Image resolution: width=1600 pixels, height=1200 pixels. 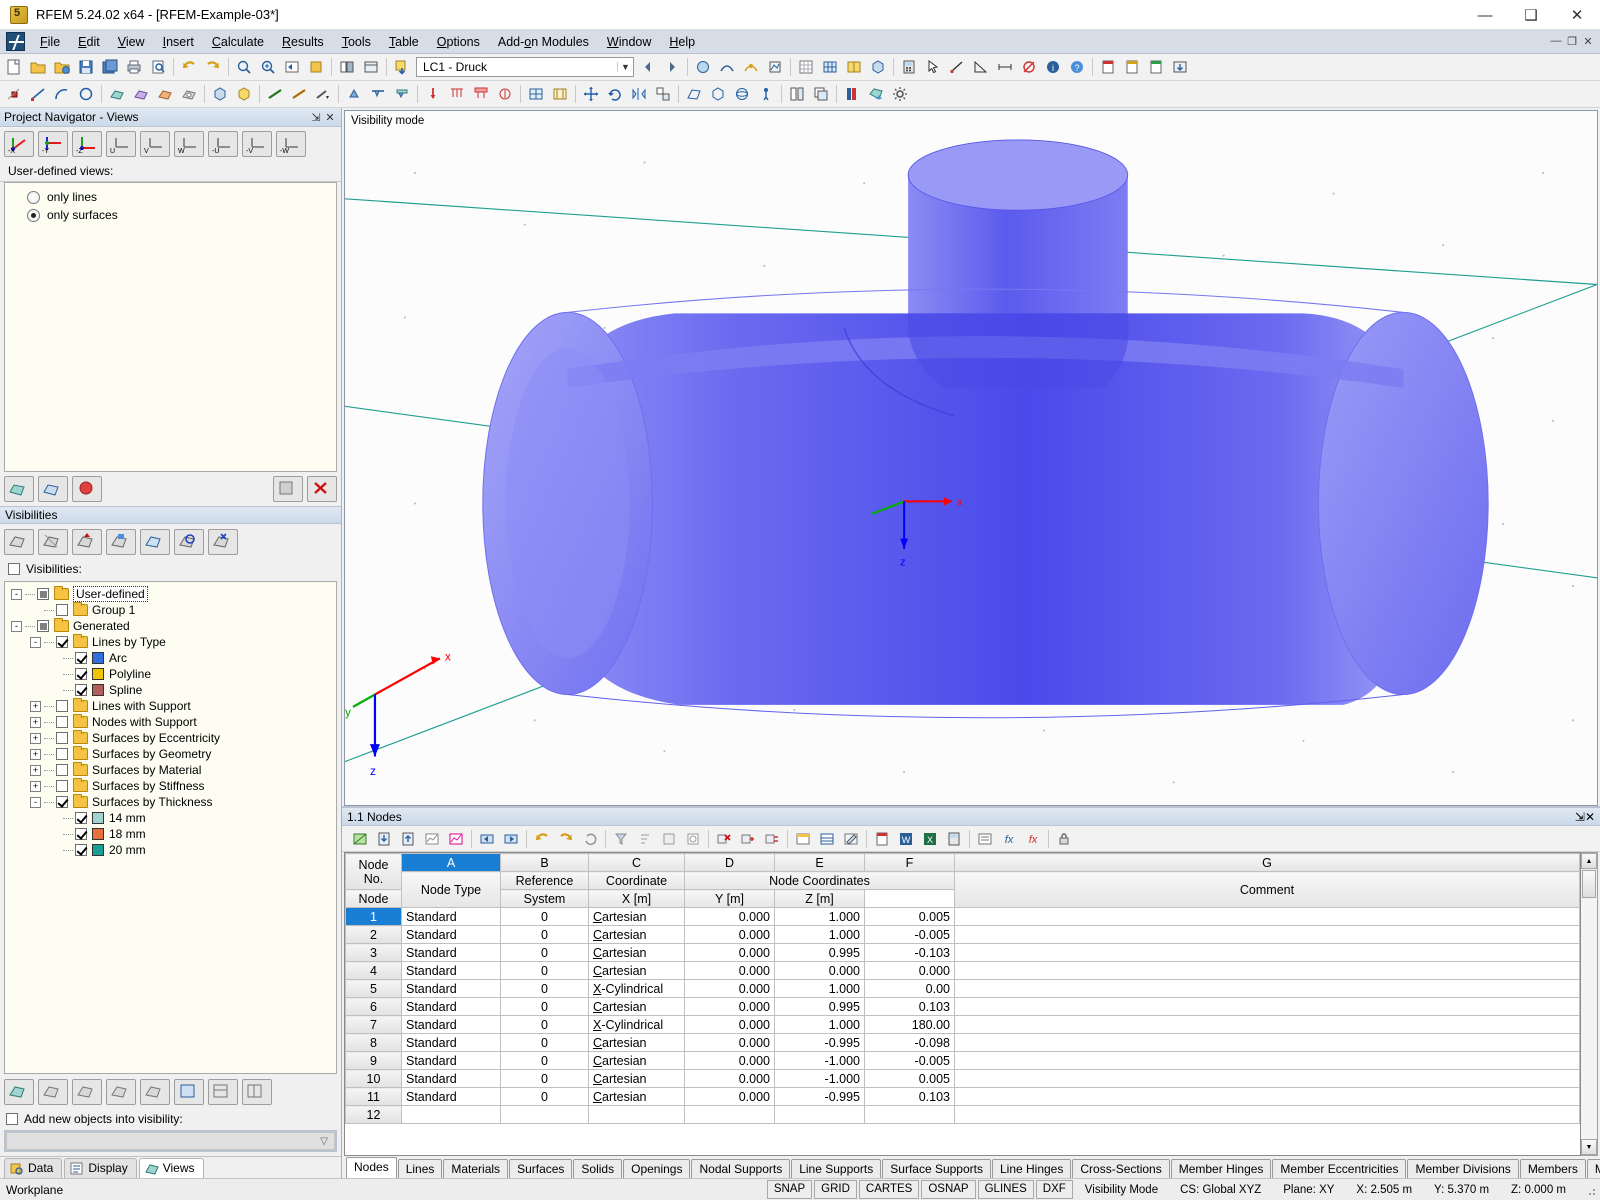 What do you see at coordinates (257, 144) in the screenshot?
I see `view-button-minus-v: -V` at bounding box center [257, 144].